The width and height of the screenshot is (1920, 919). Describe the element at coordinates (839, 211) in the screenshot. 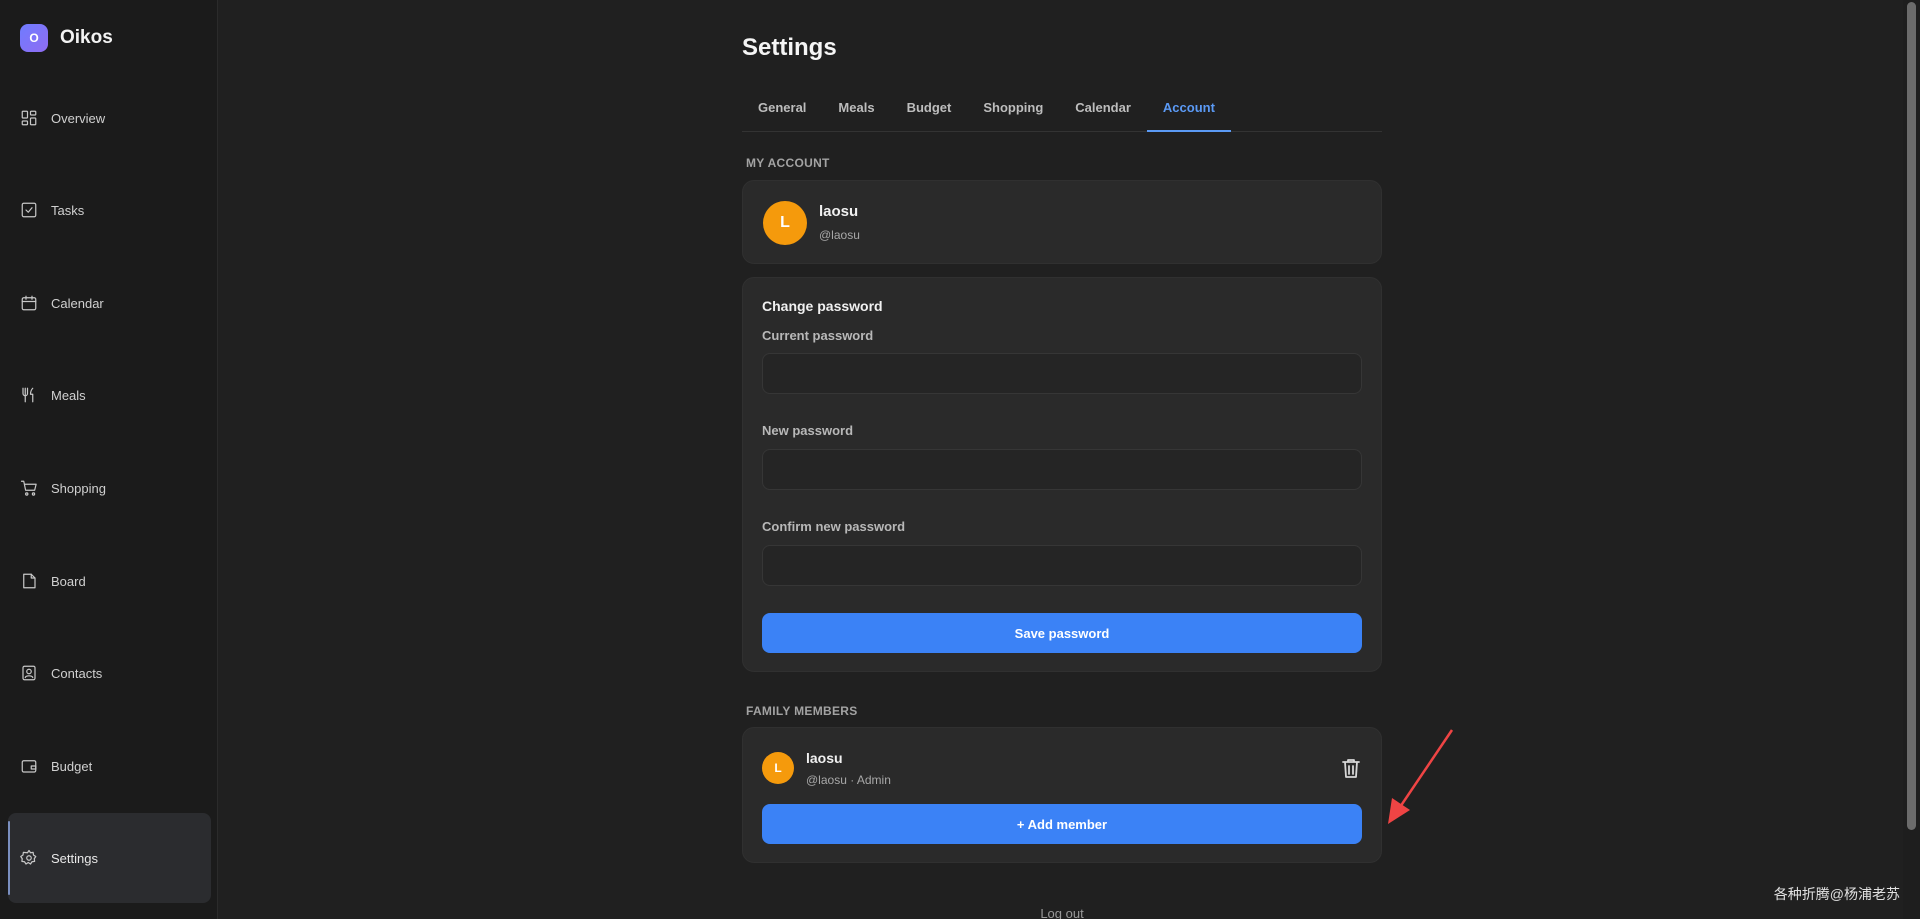

I see `account-name: laosu` at that location.